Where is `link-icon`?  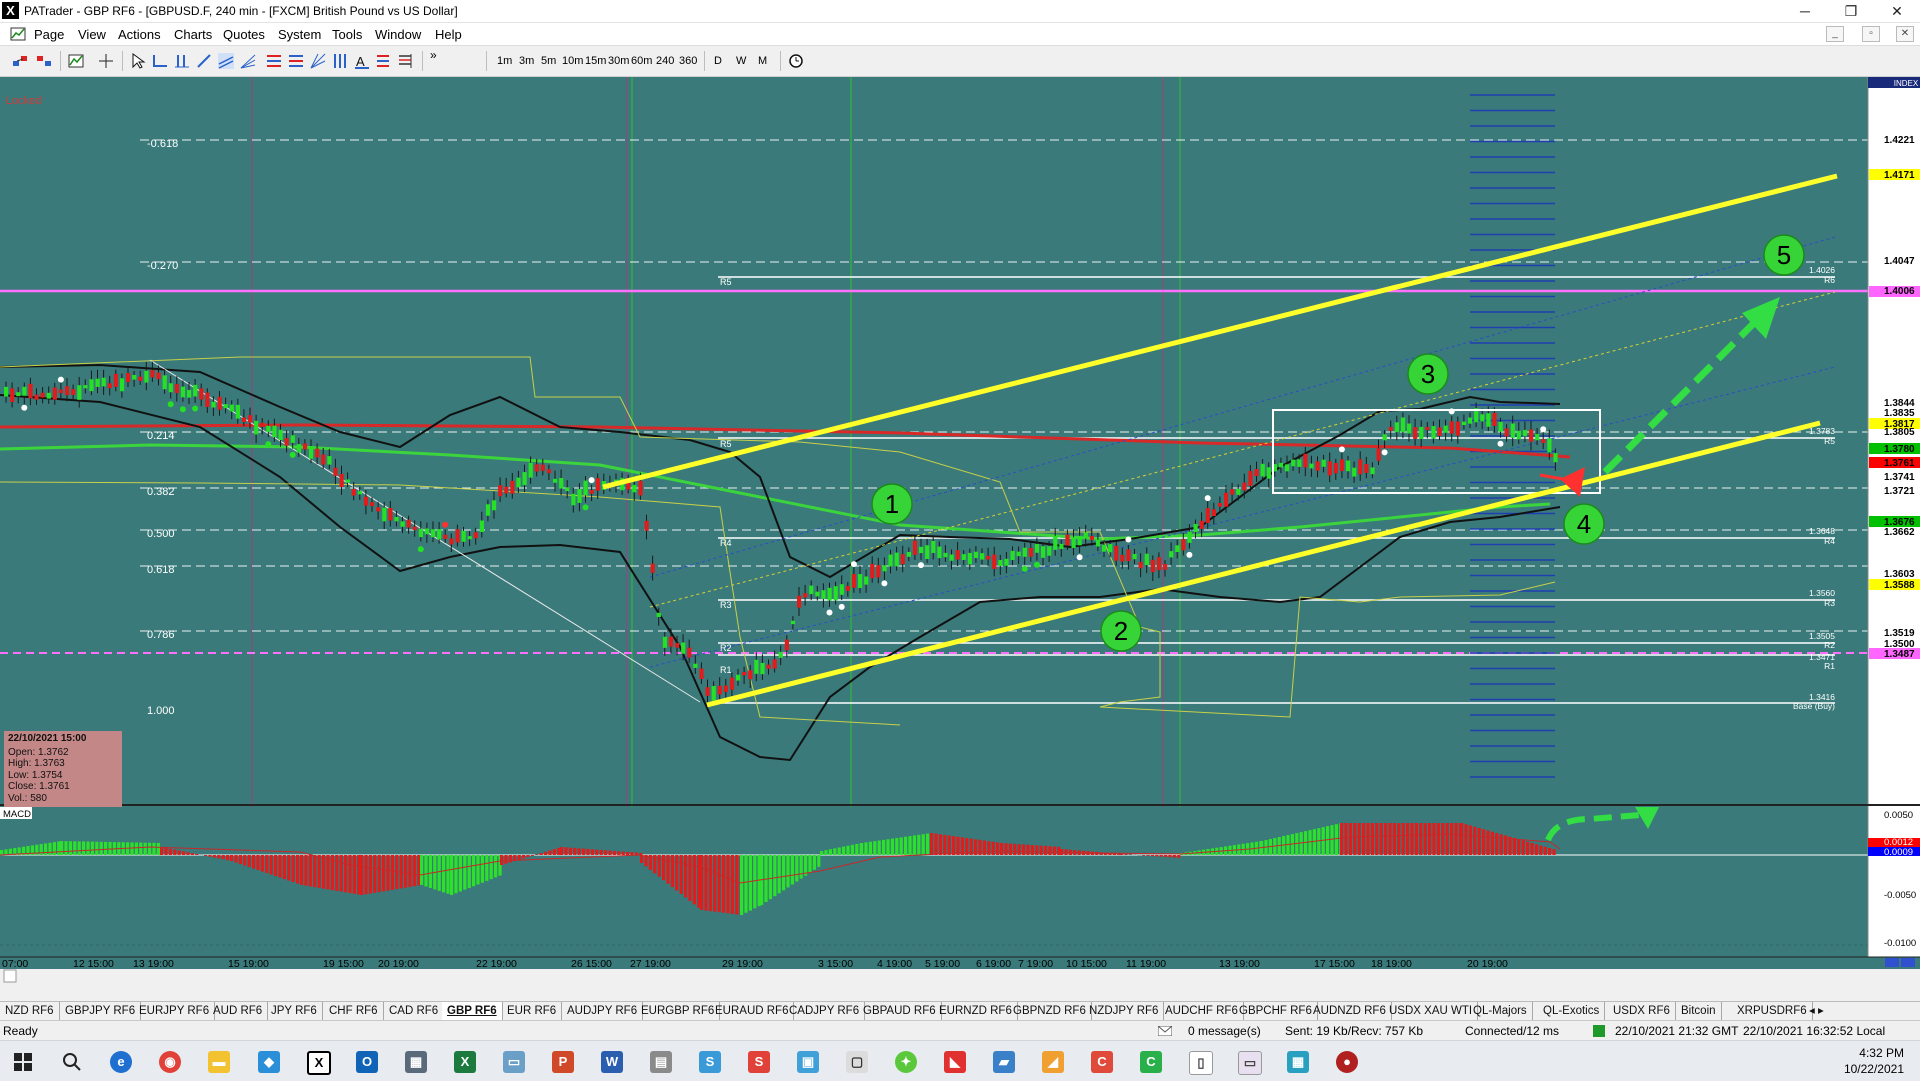 link-icon is located at coordinates (20, 61).